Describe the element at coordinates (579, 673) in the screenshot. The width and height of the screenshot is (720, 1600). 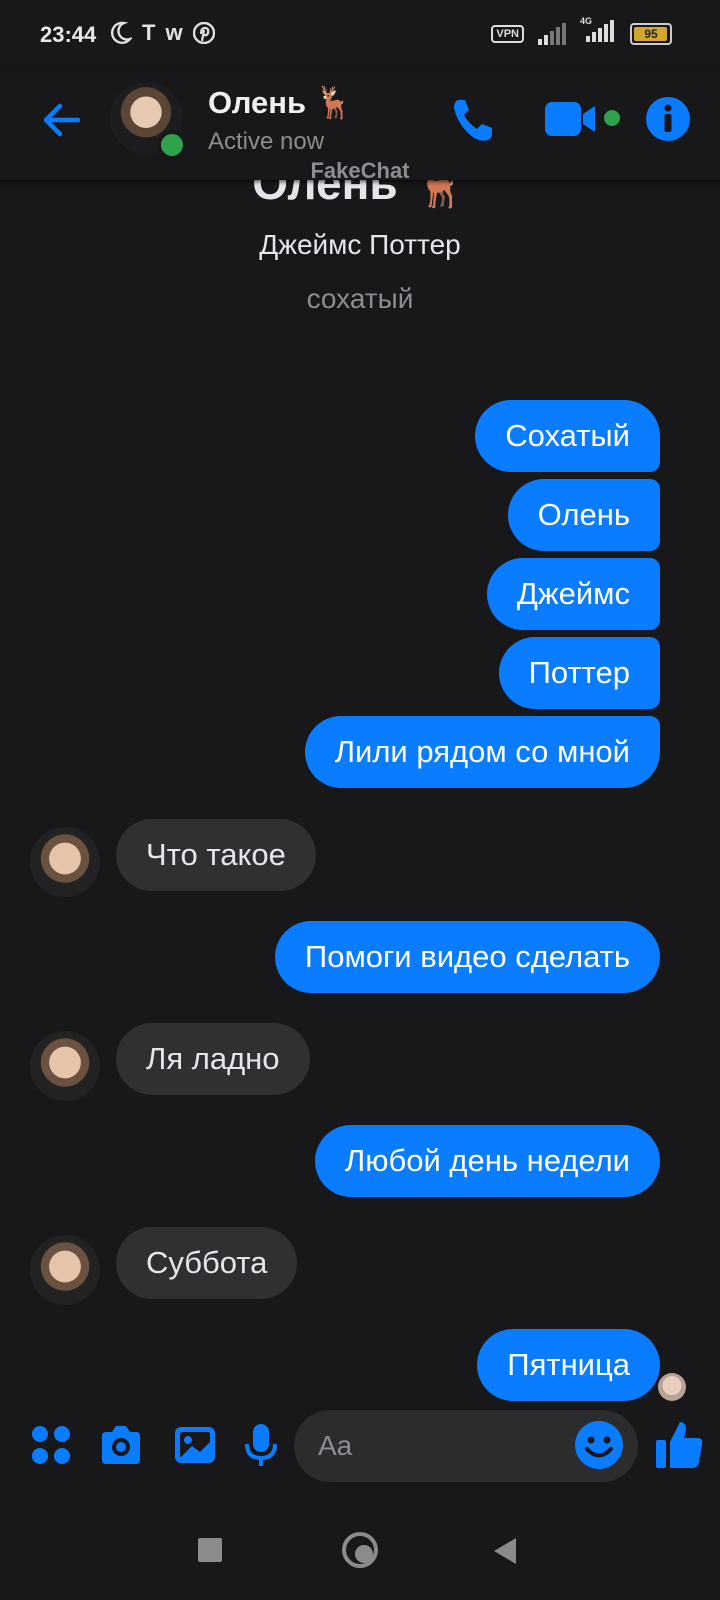
I see `outgoing-bubble: Поттер` at that location.